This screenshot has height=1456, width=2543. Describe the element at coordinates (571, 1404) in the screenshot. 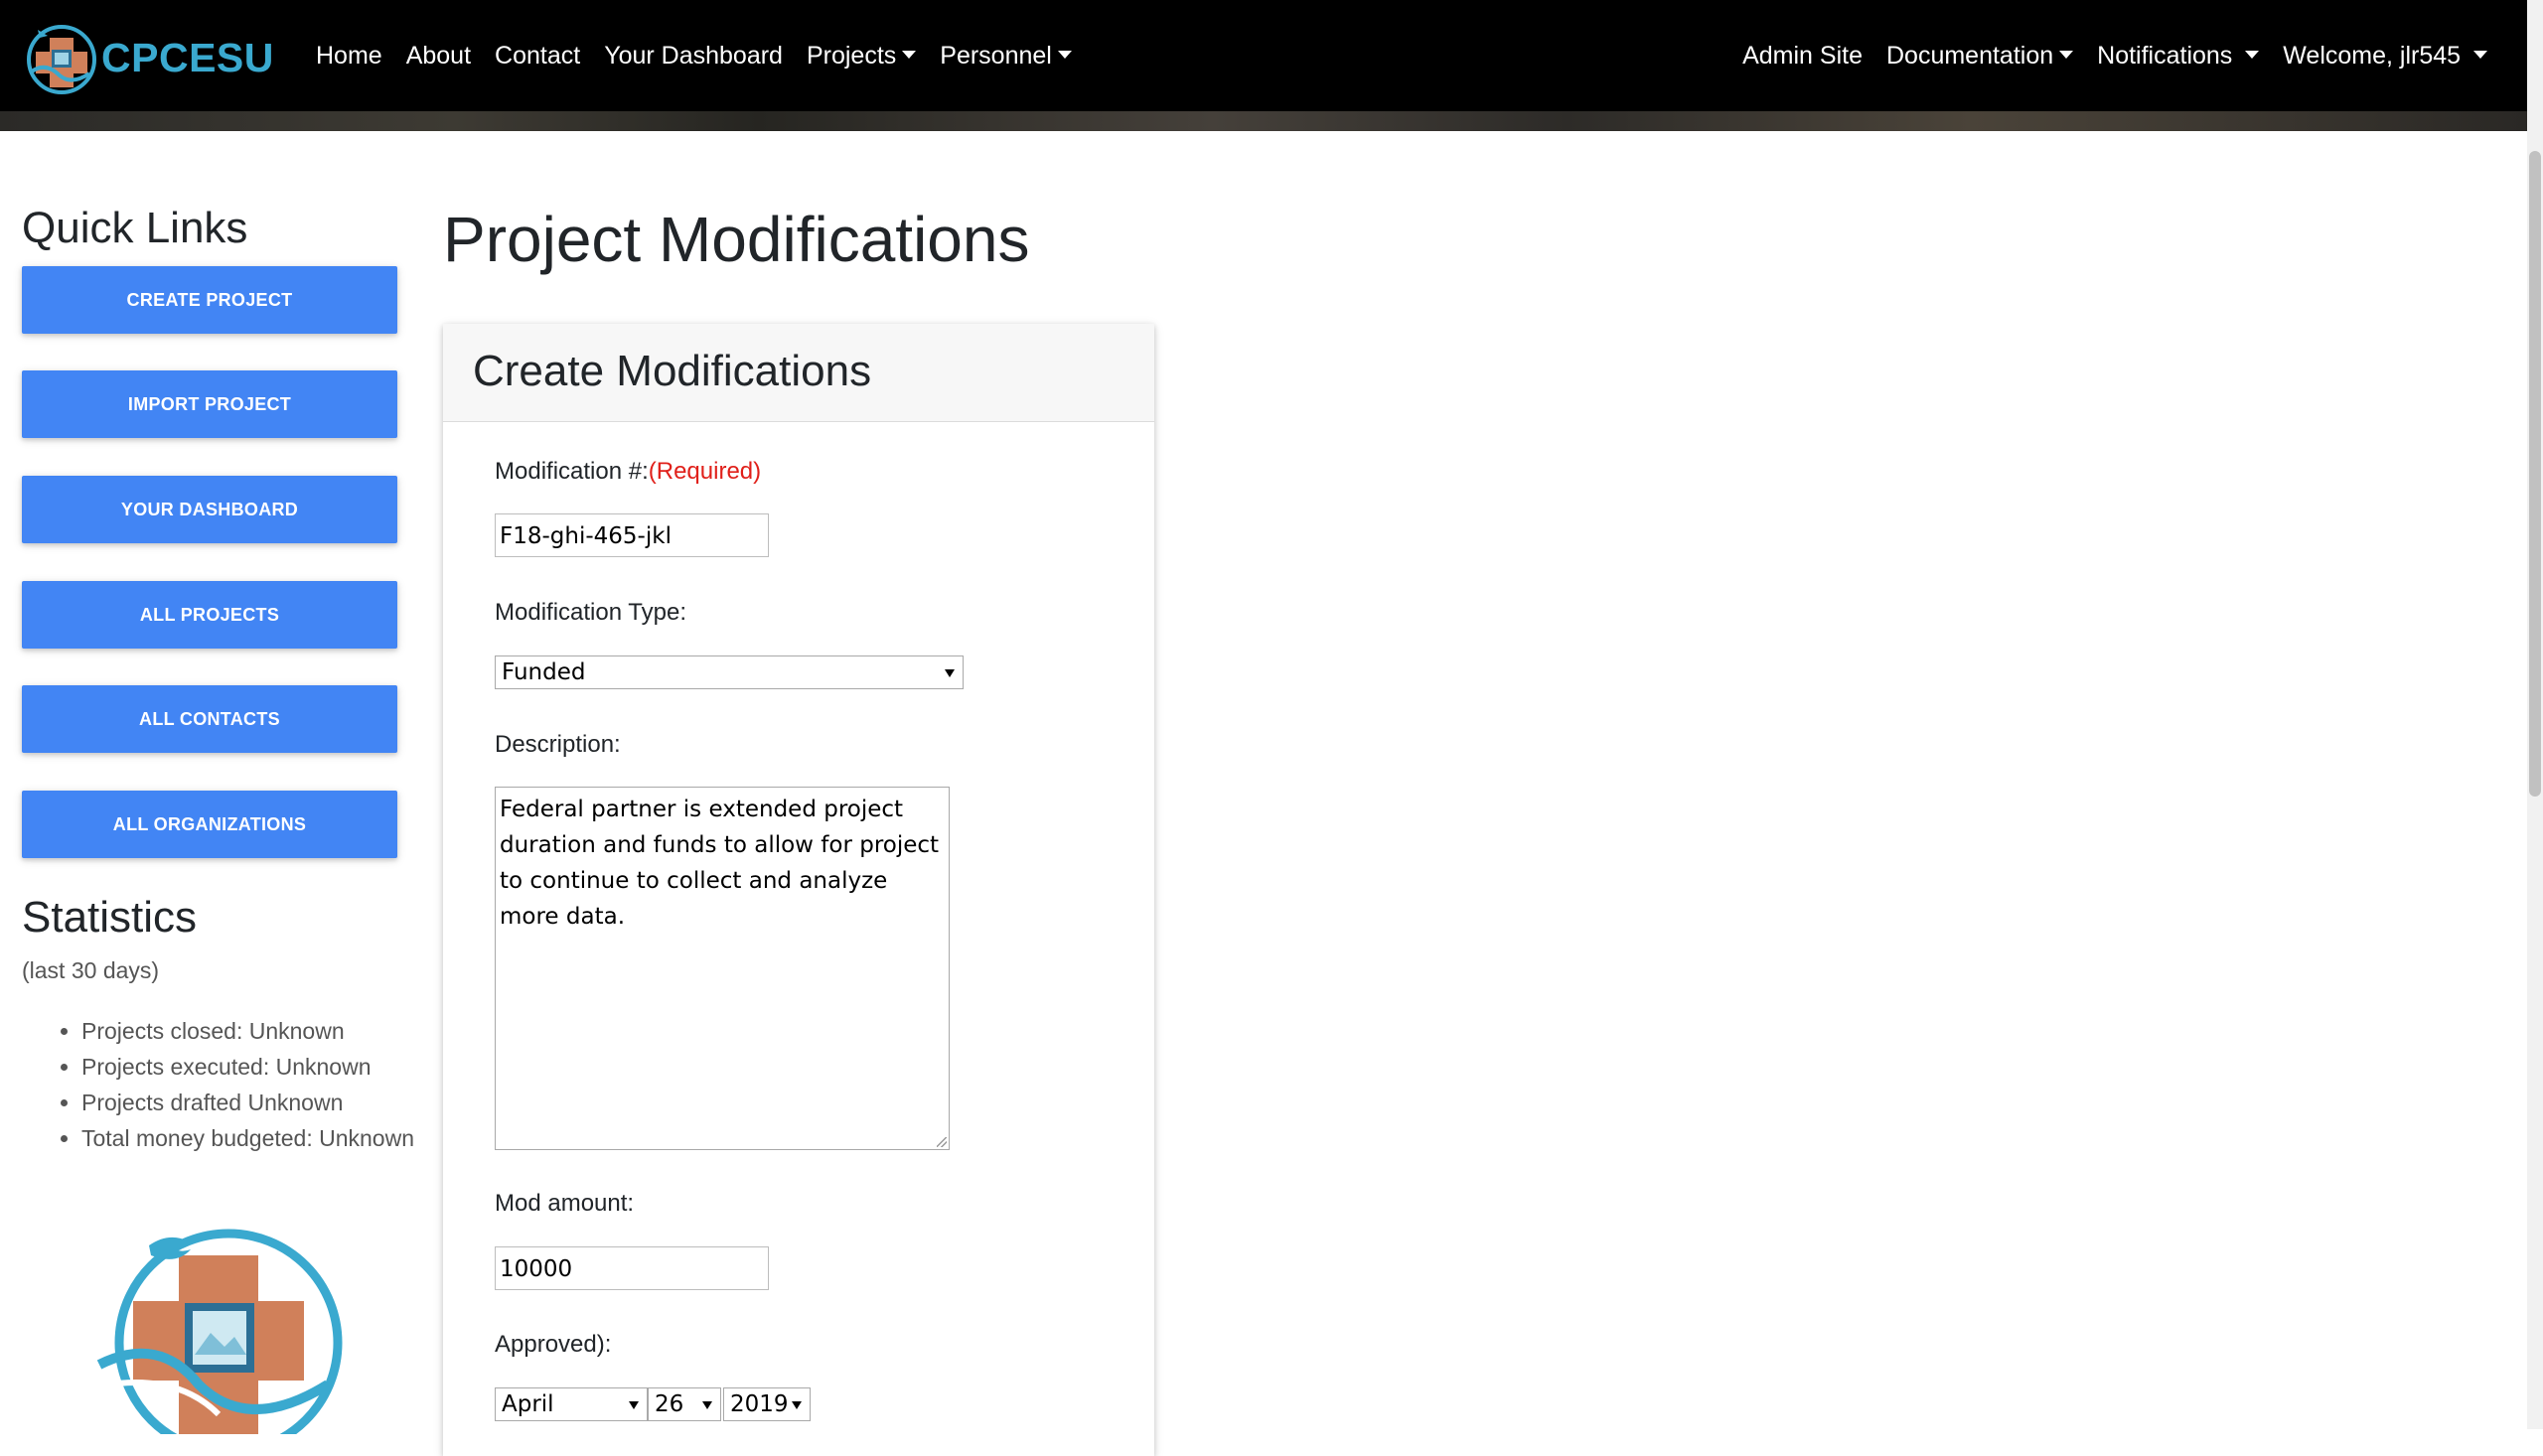

I see `approved-month-select: April` at that location.